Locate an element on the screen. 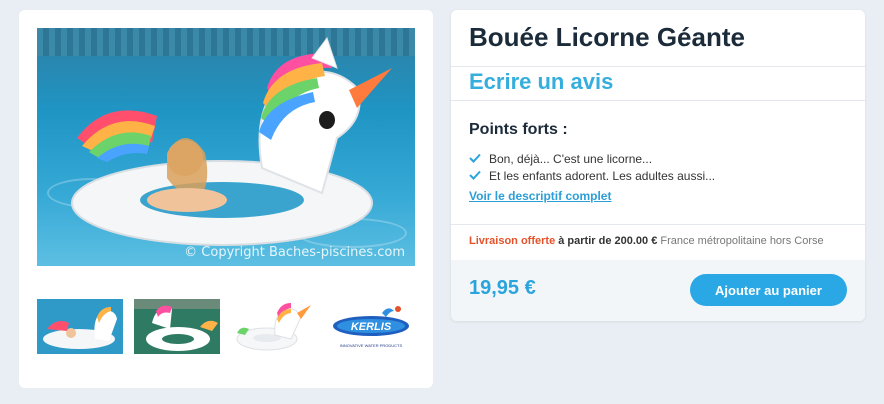 This screenshot has height=404, width=884. product-title: Bouée Licorne Géante is located at coordinates (607, 37).